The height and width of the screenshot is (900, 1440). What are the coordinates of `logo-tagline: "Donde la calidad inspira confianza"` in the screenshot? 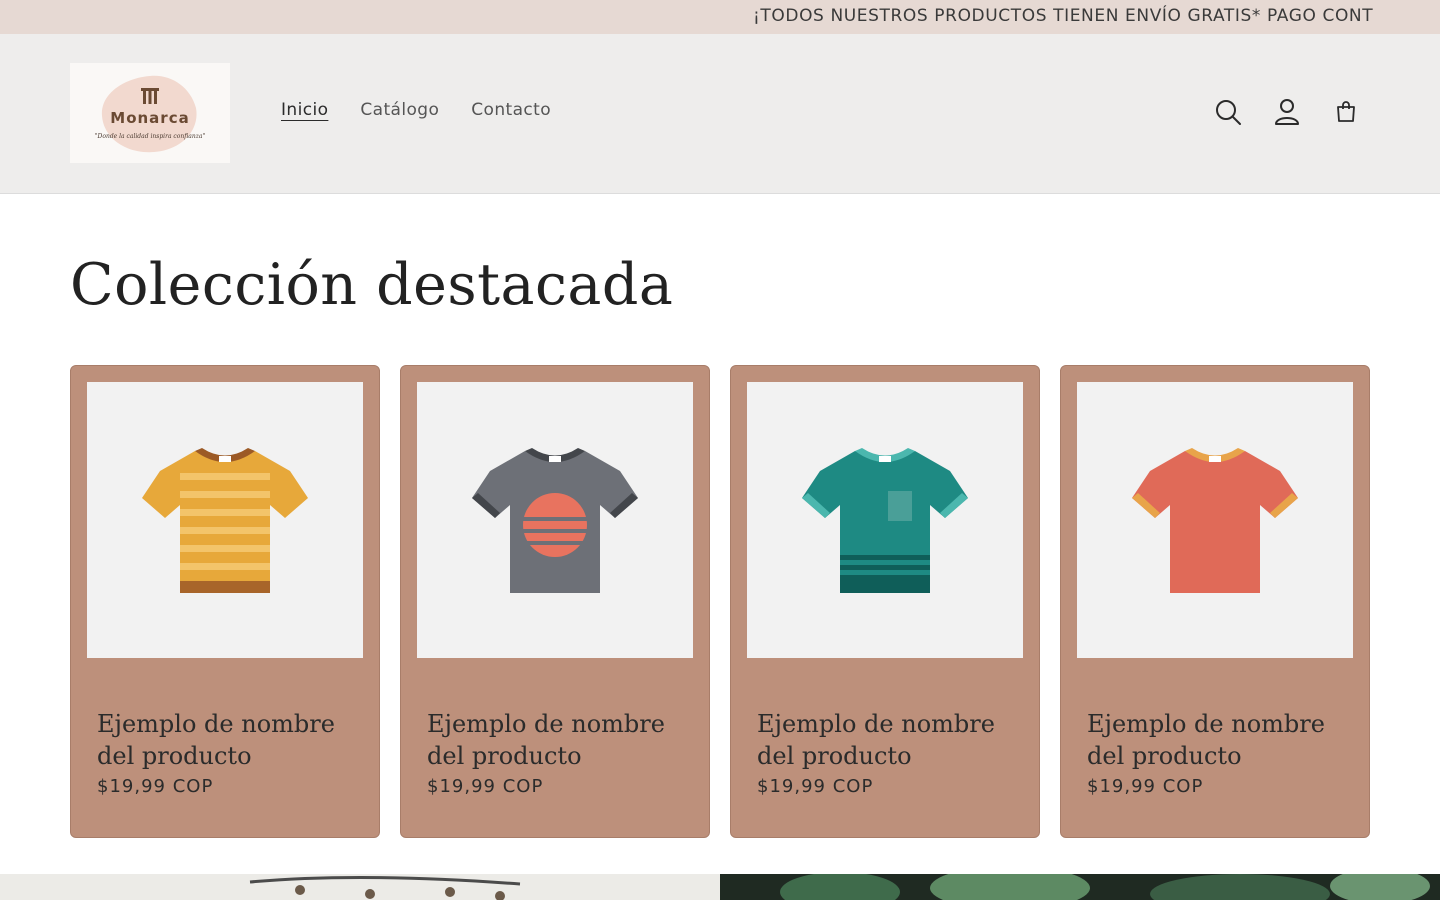 It's located at (150, 136).